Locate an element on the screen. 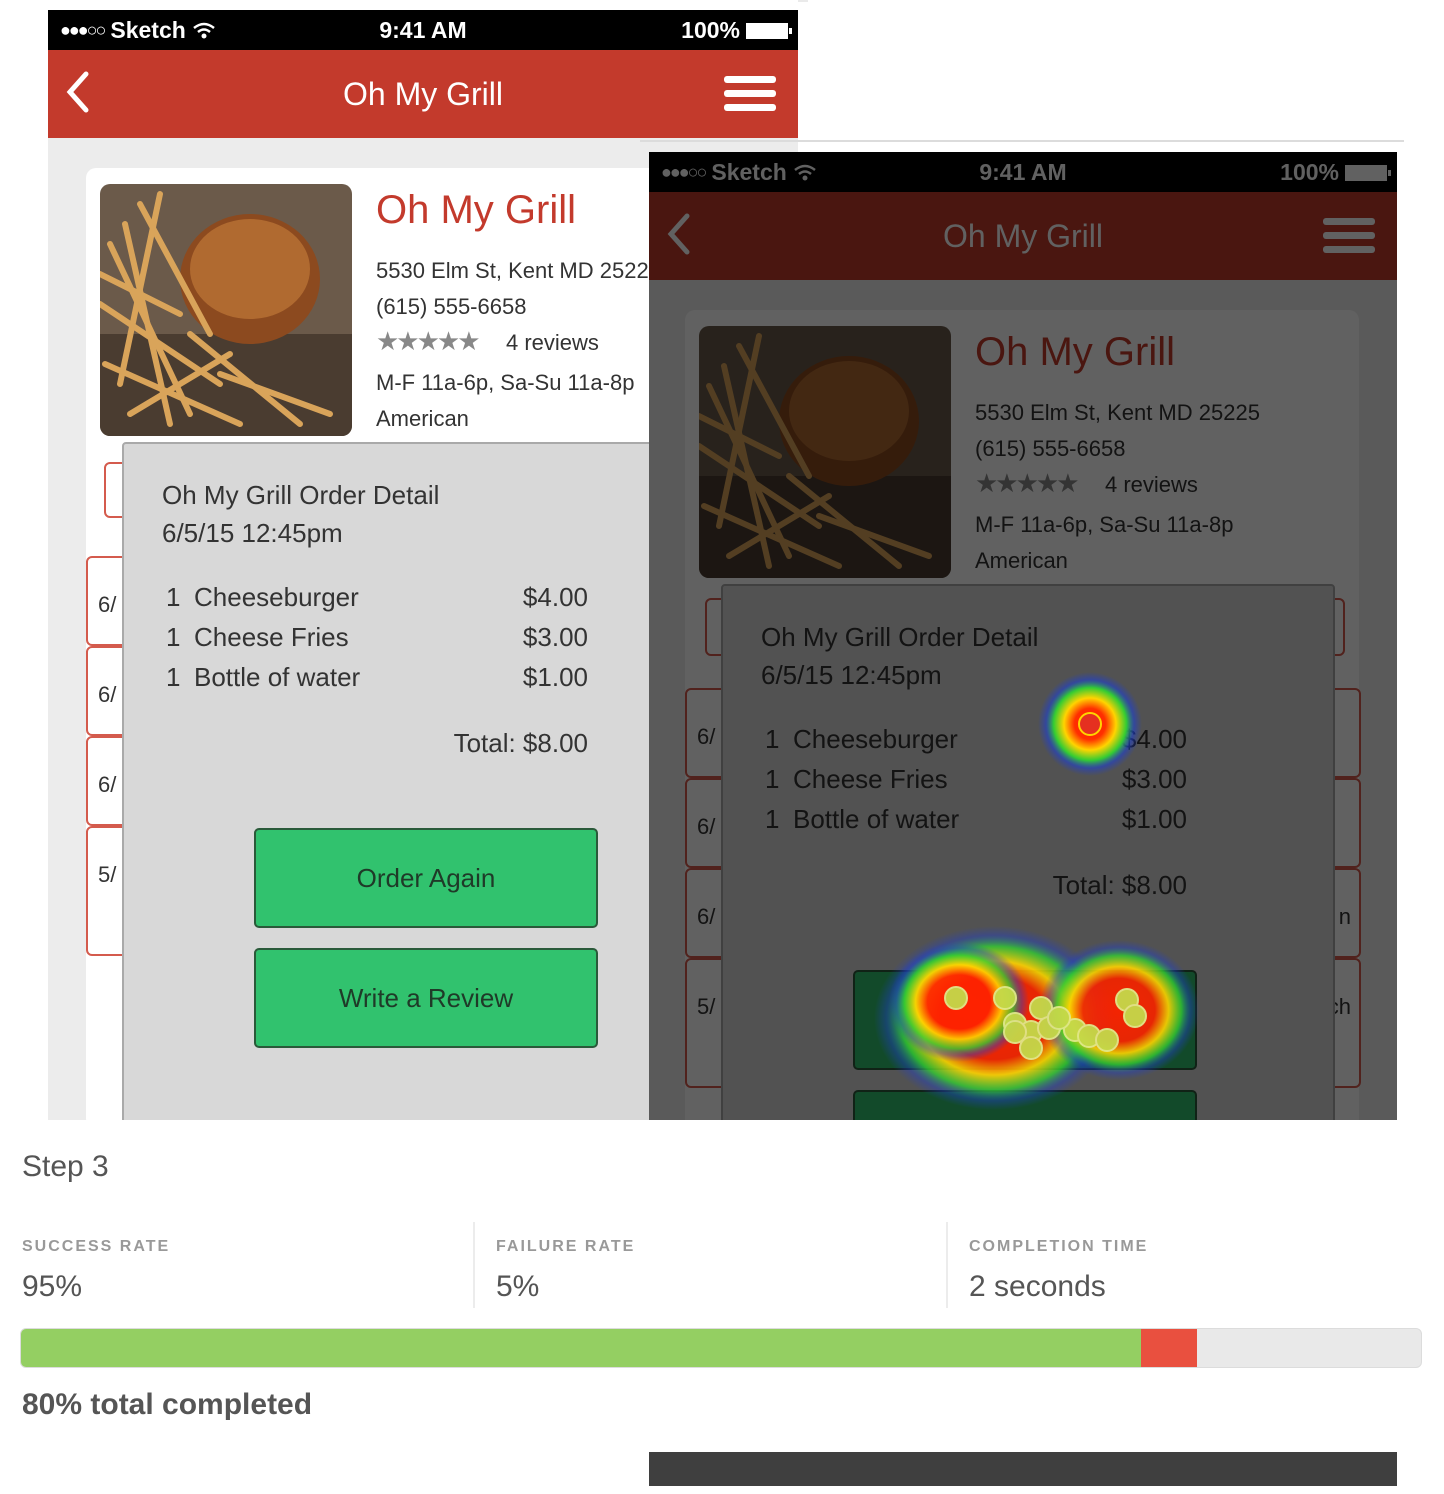  restaurant-photo is located at coordinates (226, 310).